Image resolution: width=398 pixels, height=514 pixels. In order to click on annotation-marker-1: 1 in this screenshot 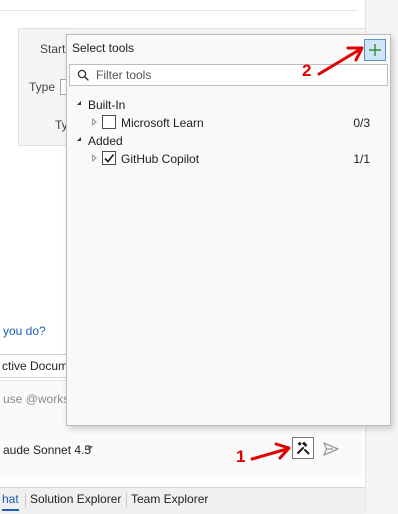, I will do `click(241, 456)`.